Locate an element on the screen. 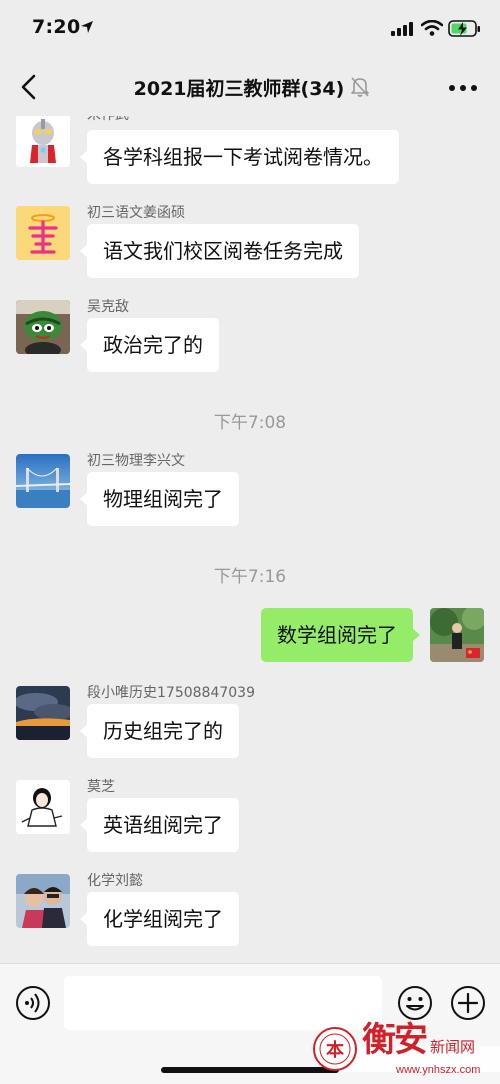 The width and height of the screenshot is (500, 1084). watermark-url: www.ynhszx.com is located at coordinates (438, 1070).